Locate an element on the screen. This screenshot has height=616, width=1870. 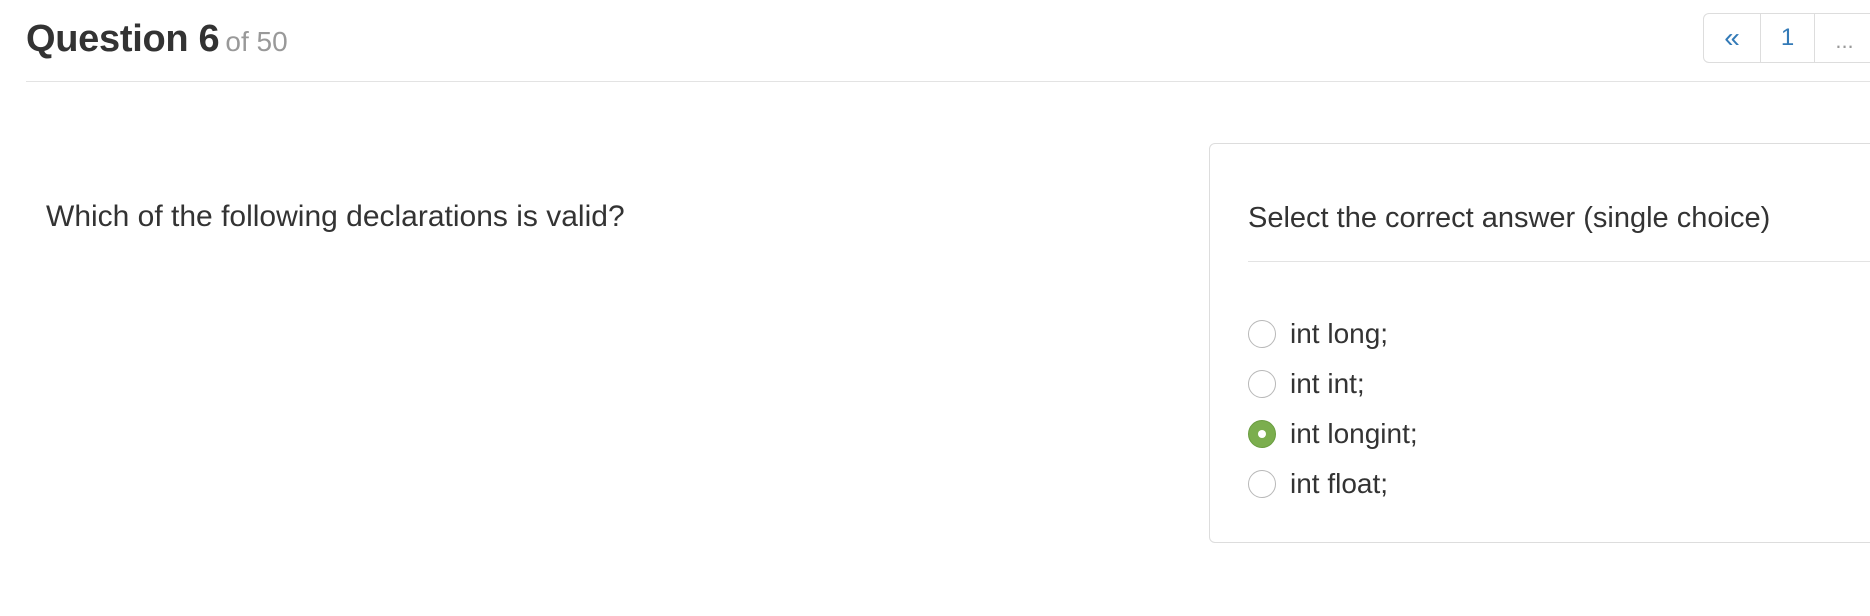
divider is located at coordinates (1559, 261).